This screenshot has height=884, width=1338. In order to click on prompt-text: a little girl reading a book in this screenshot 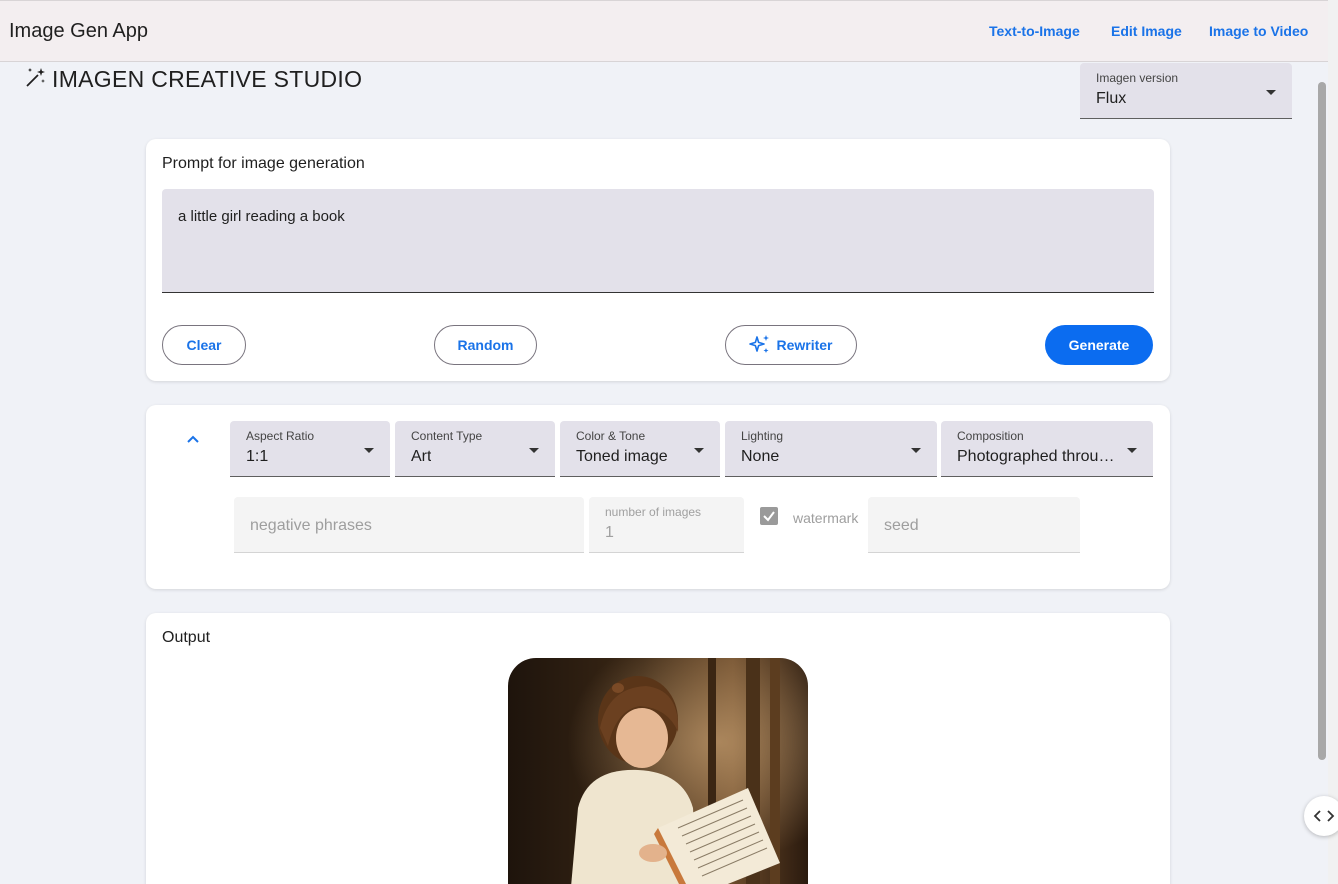, I will do `click(261, 216)`.